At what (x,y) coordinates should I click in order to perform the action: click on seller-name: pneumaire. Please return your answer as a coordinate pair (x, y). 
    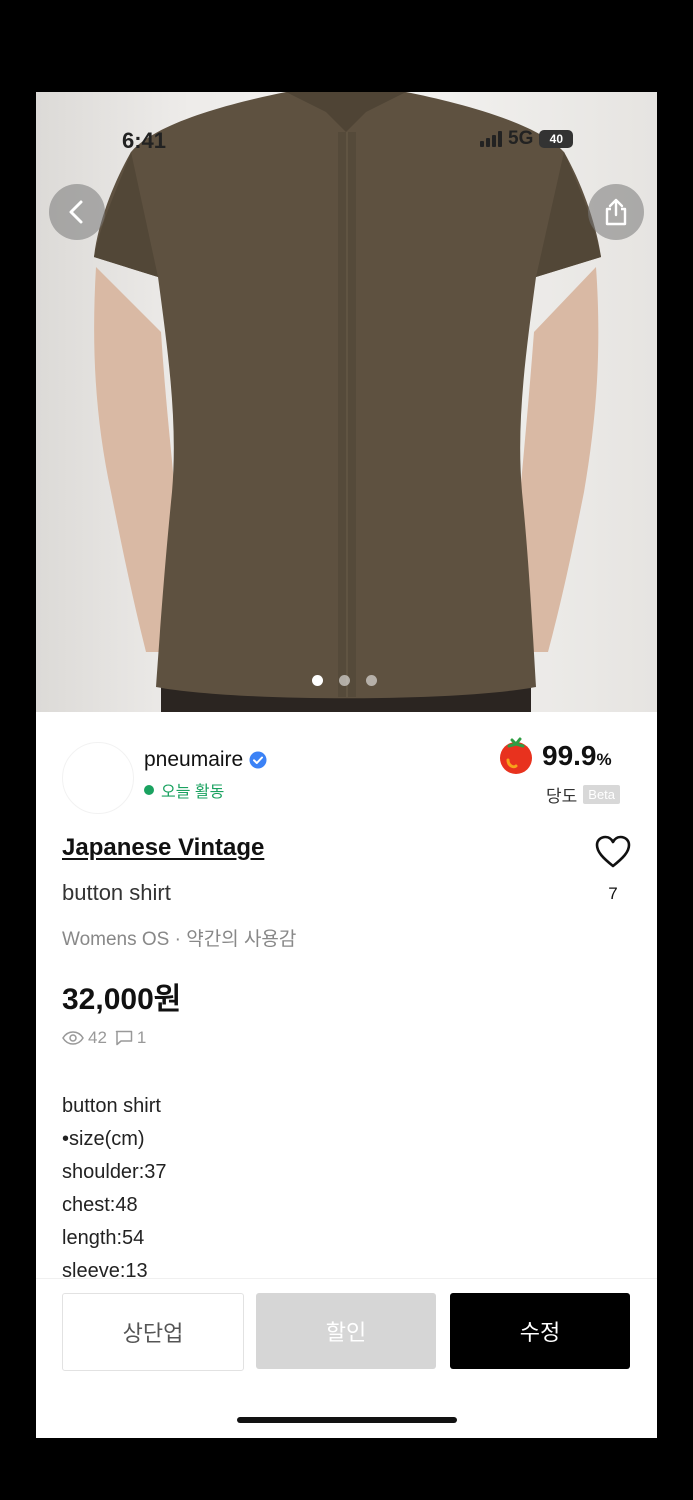
    Looking at the image, I should click on (194, 759).